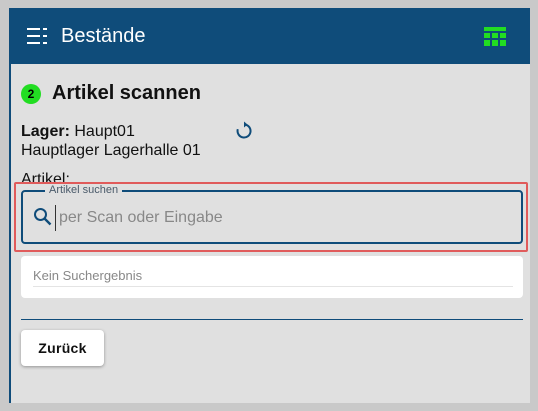 The height and width of the screenshot is (411, 538). What do you see at coordinates (285, 218) in the screenshot?
I see `artikel-search-input` at bounding box center [285, 218].